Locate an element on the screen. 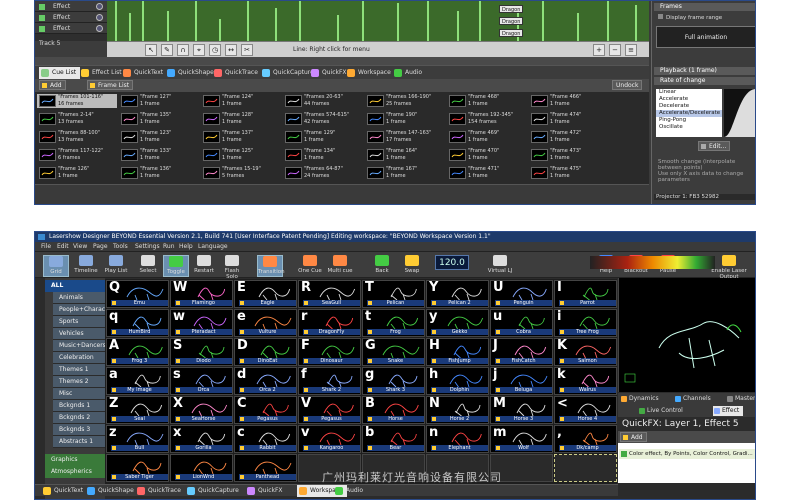 This screenshot has width=790, height=500. grid-cue: J FishCatch is located at coordinates (521, 352).